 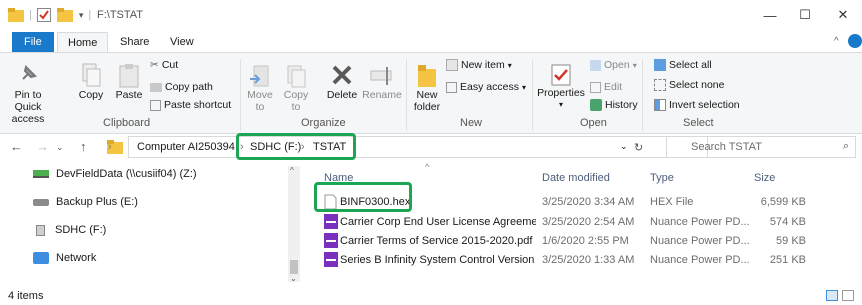 What do you see at coordinates (427, 167) in the screenshot?
I see `sort-ascending-icon: ^` at bounding box center [427, 167].